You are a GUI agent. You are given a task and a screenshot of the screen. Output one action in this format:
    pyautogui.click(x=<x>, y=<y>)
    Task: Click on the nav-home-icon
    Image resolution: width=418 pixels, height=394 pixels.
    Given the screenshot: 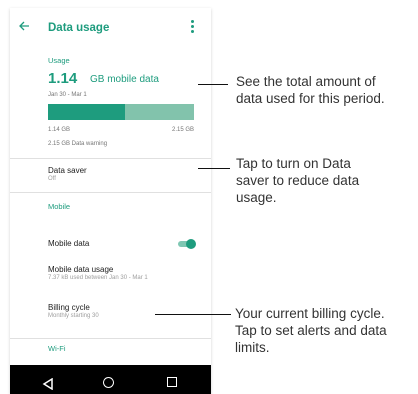 What is the action you would take?
    pyautogui.click(x=108, y=382)
    